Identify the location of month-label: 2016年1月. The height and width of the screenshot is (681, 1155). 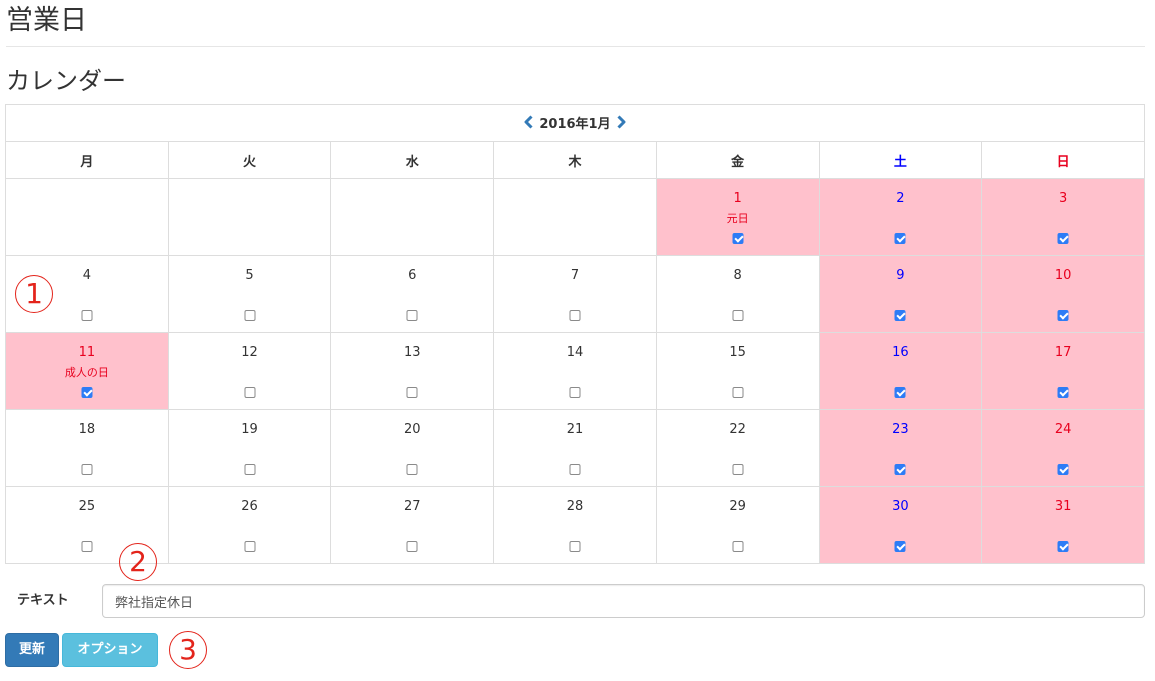
(575, 124).